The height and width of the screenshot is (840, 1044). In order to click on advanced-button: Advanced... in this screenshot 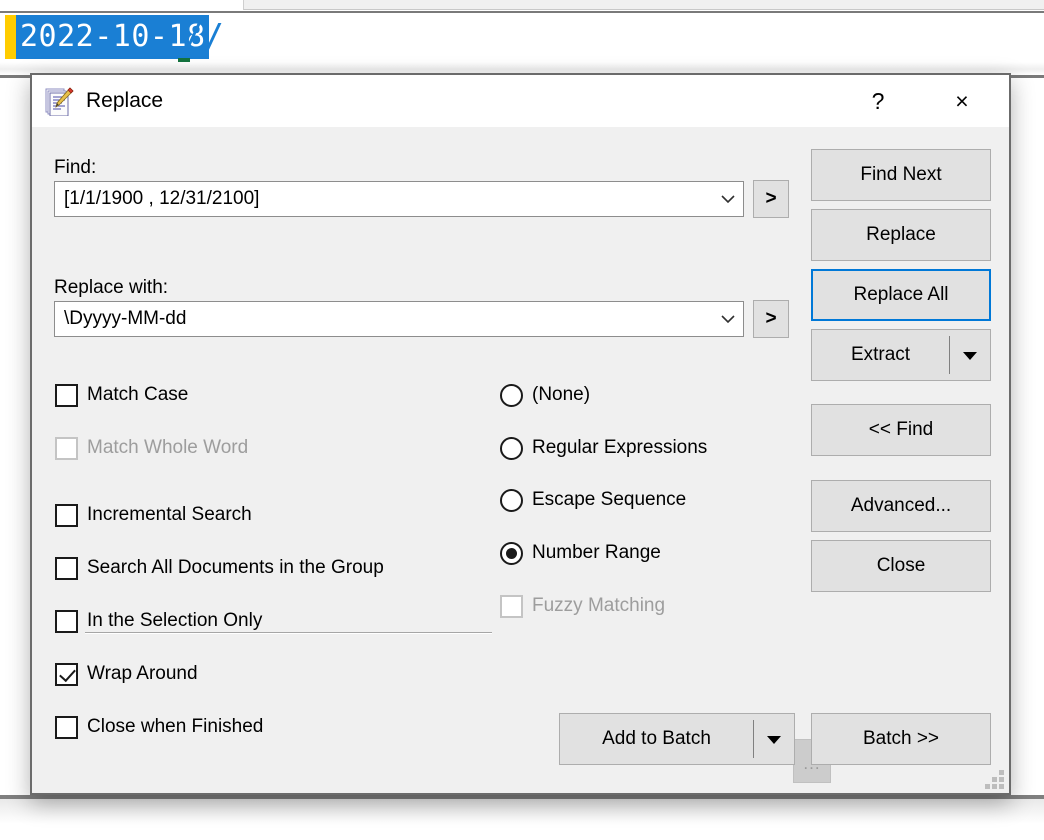, I will do `click(901, 506)`.